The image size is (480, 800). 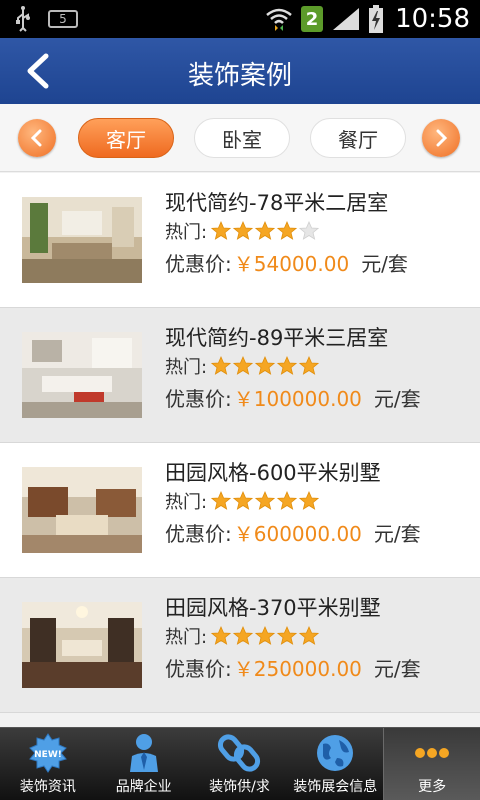 What do you see at coordinates (47, 787) in the screenshot?
I see `nav-label: 装饰资讯` at bounding box center [47, 787].